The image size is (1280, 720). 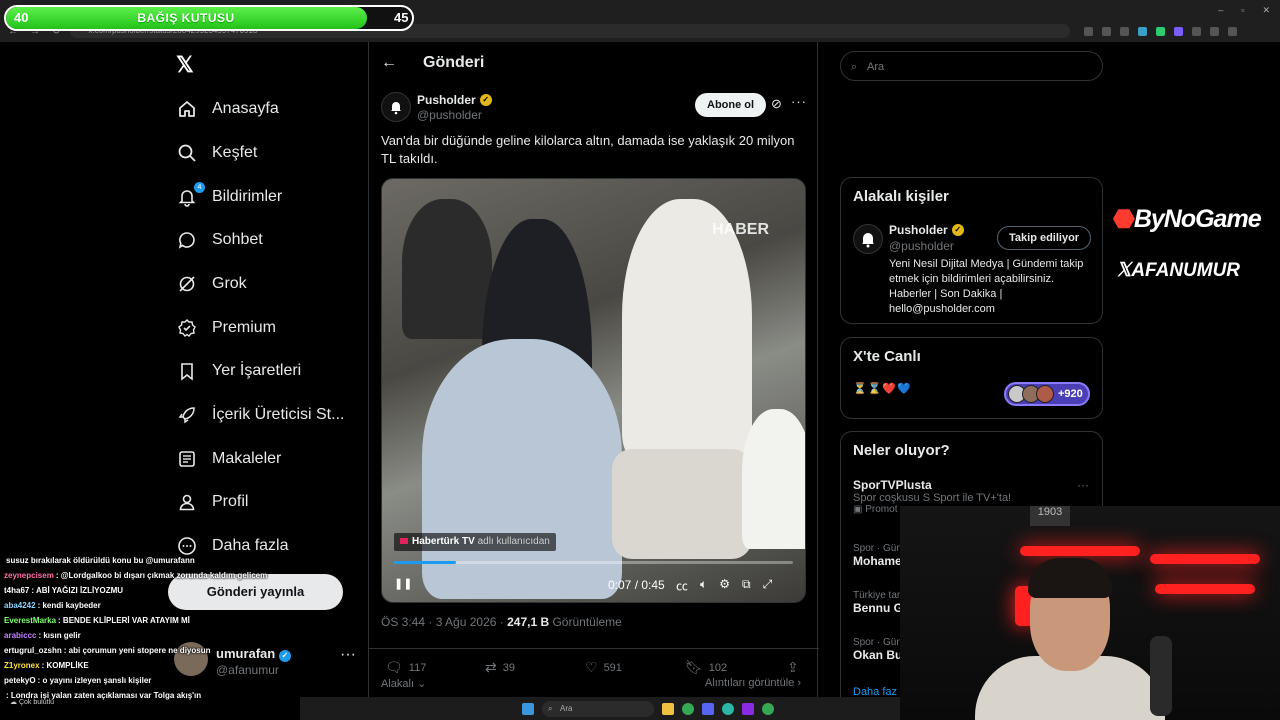 I want to click on grok-icon: ⊘, so click(x=776, y=104).